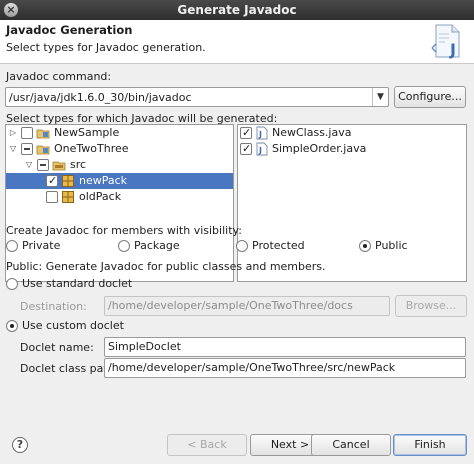  What do you see at coordinates (91, 148) in the screenshot?
I see `tree-item-label: OneTwoThree` at bounding box center [91, 148].